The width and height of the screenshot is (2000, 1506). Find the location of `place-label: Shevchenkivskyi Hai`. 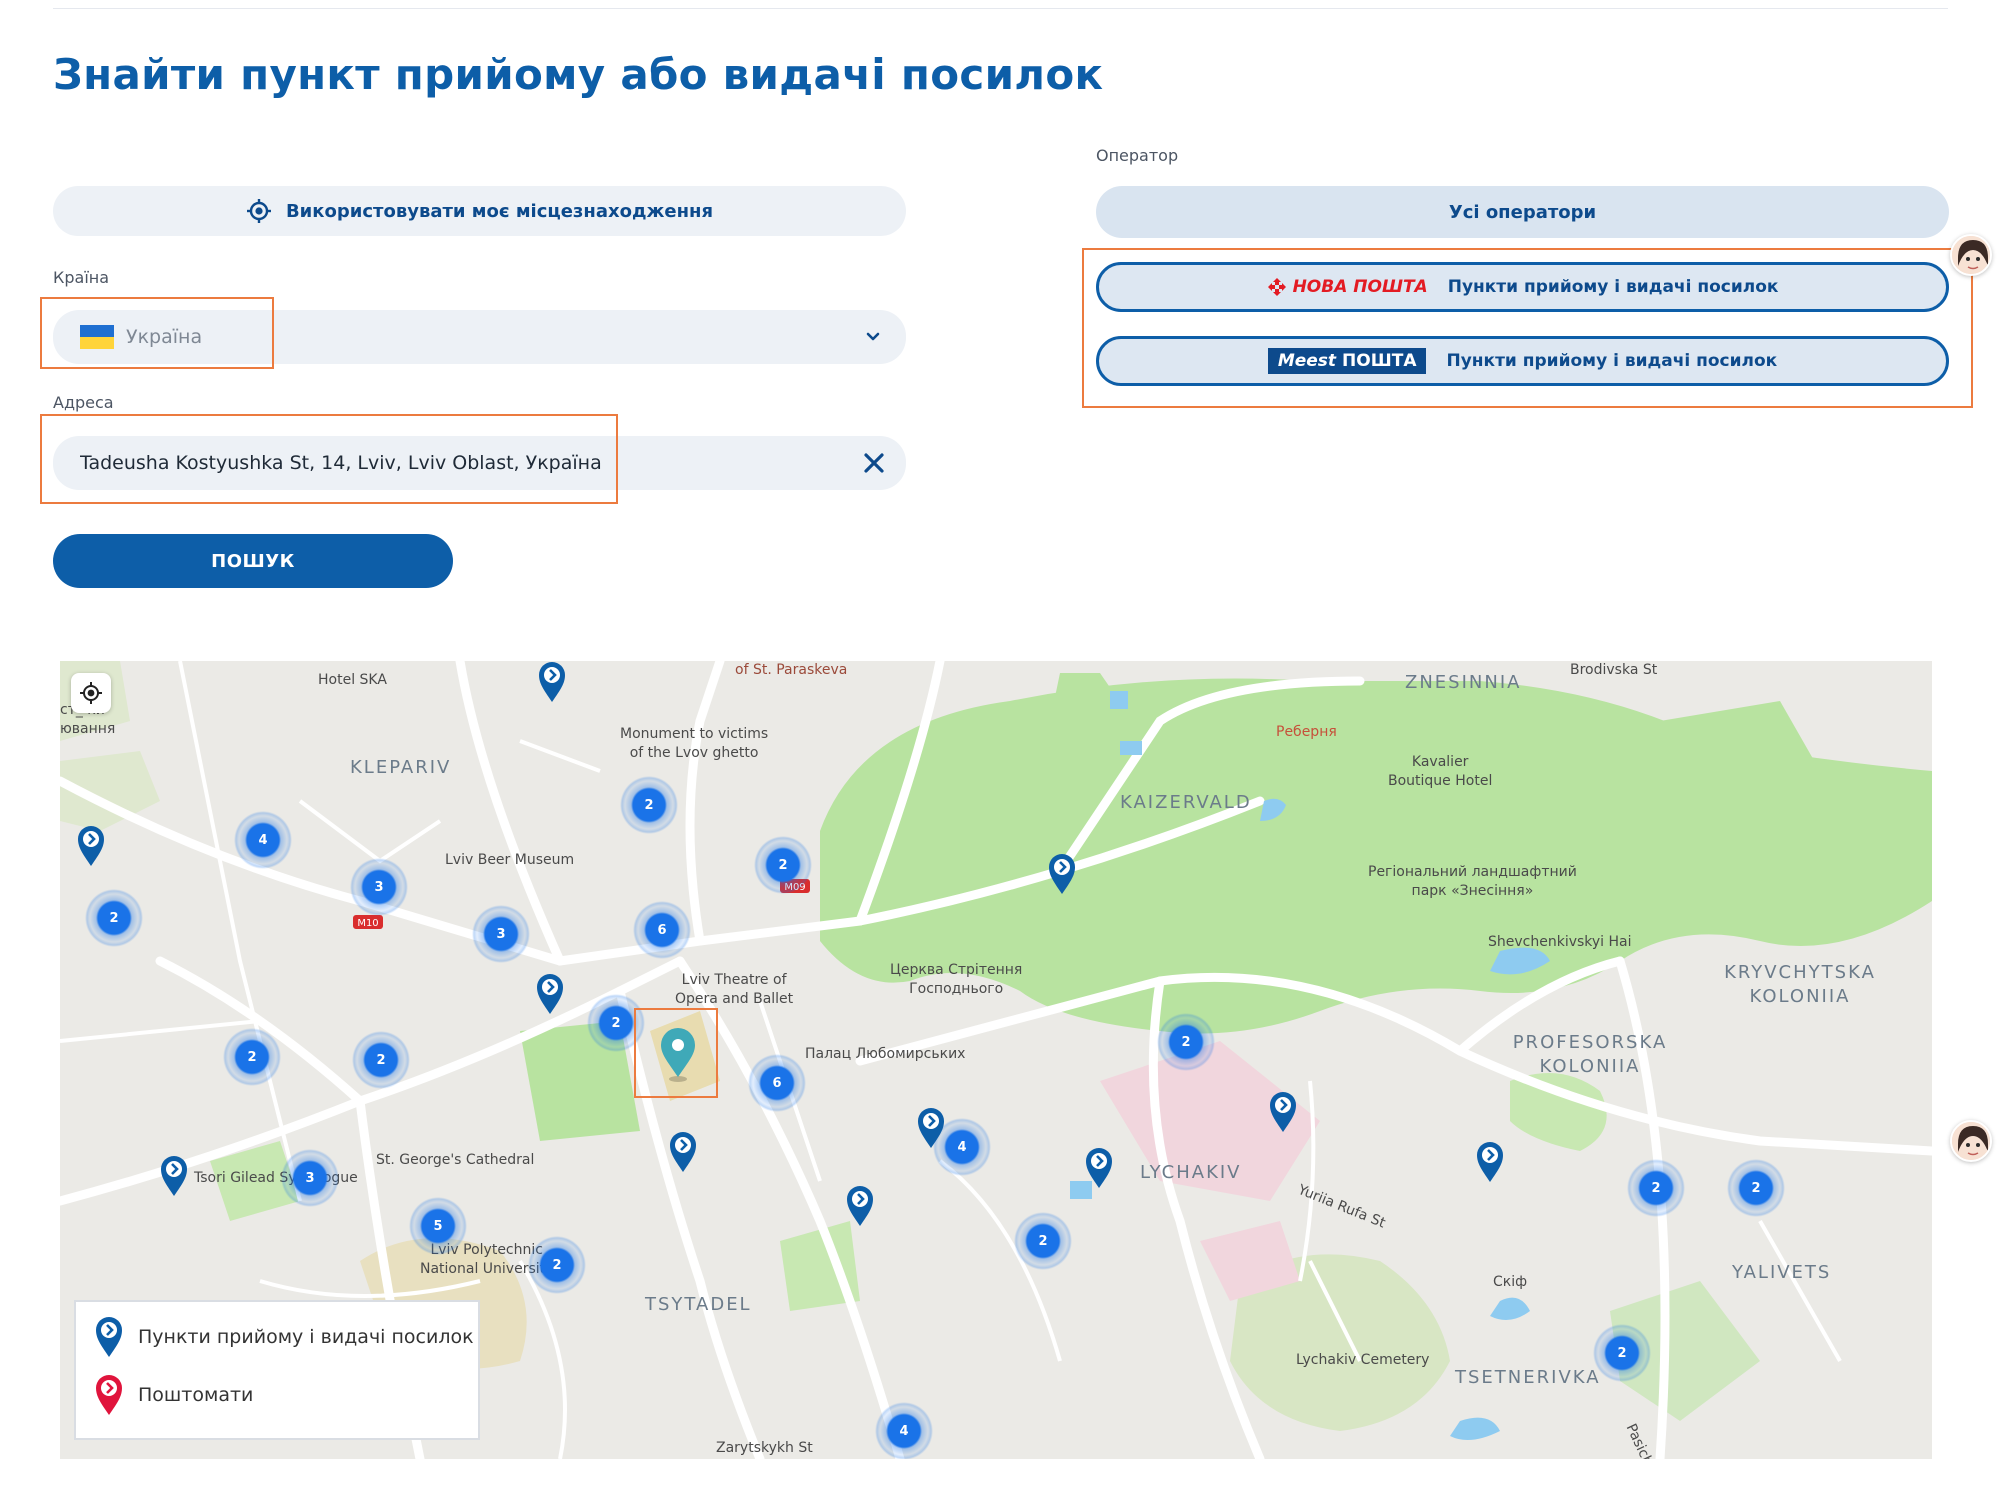

place-label: Shevchenkivskyi Hai is located at coordinates (1560, 942).